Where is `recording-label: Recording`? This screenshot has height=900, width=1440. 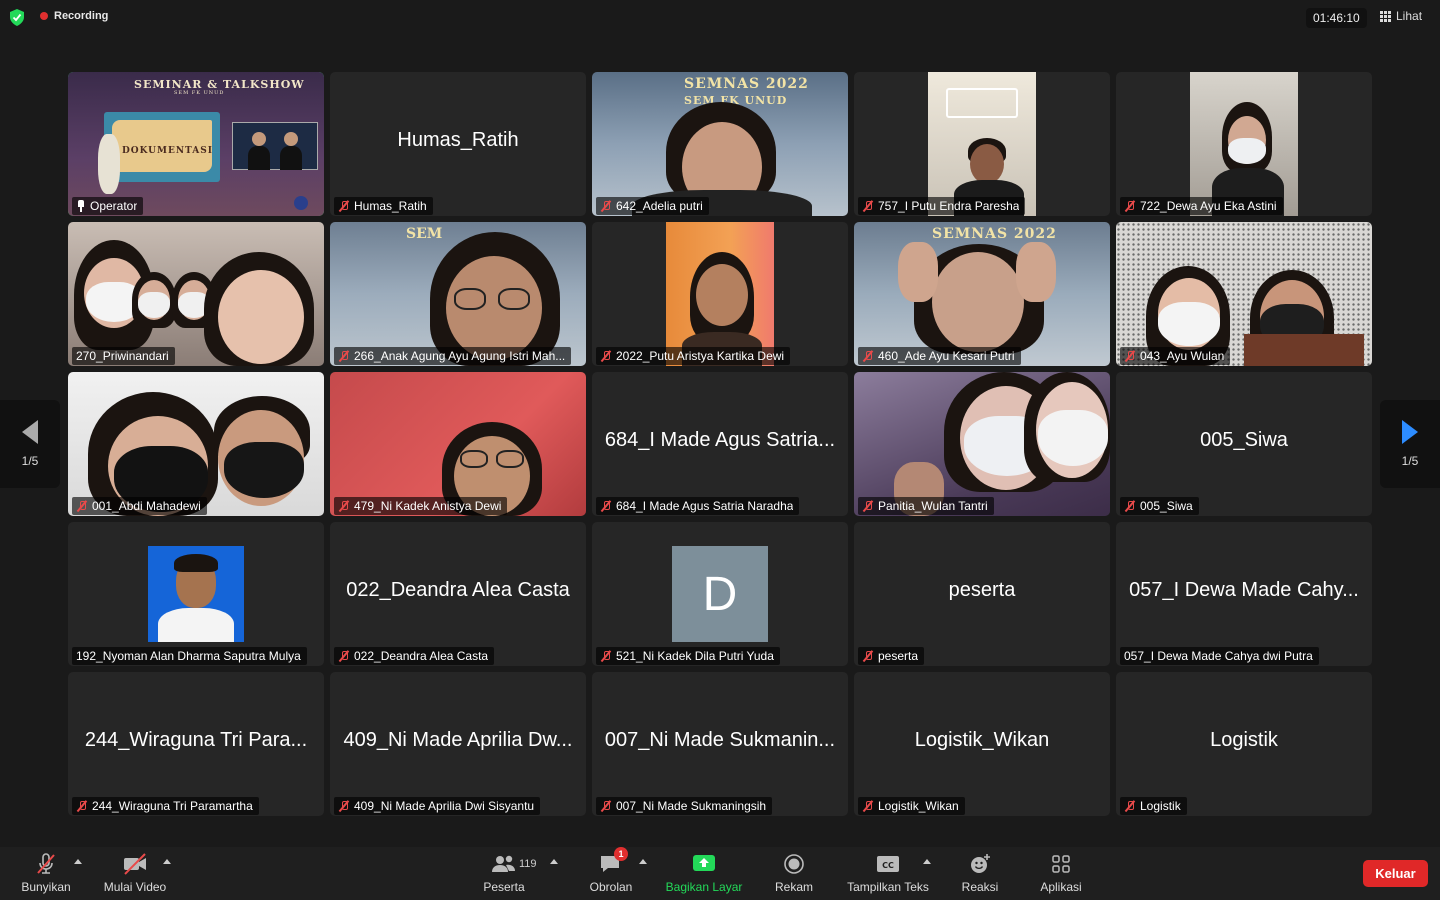
recording-label: Recording is located at coordinates (81, 16).